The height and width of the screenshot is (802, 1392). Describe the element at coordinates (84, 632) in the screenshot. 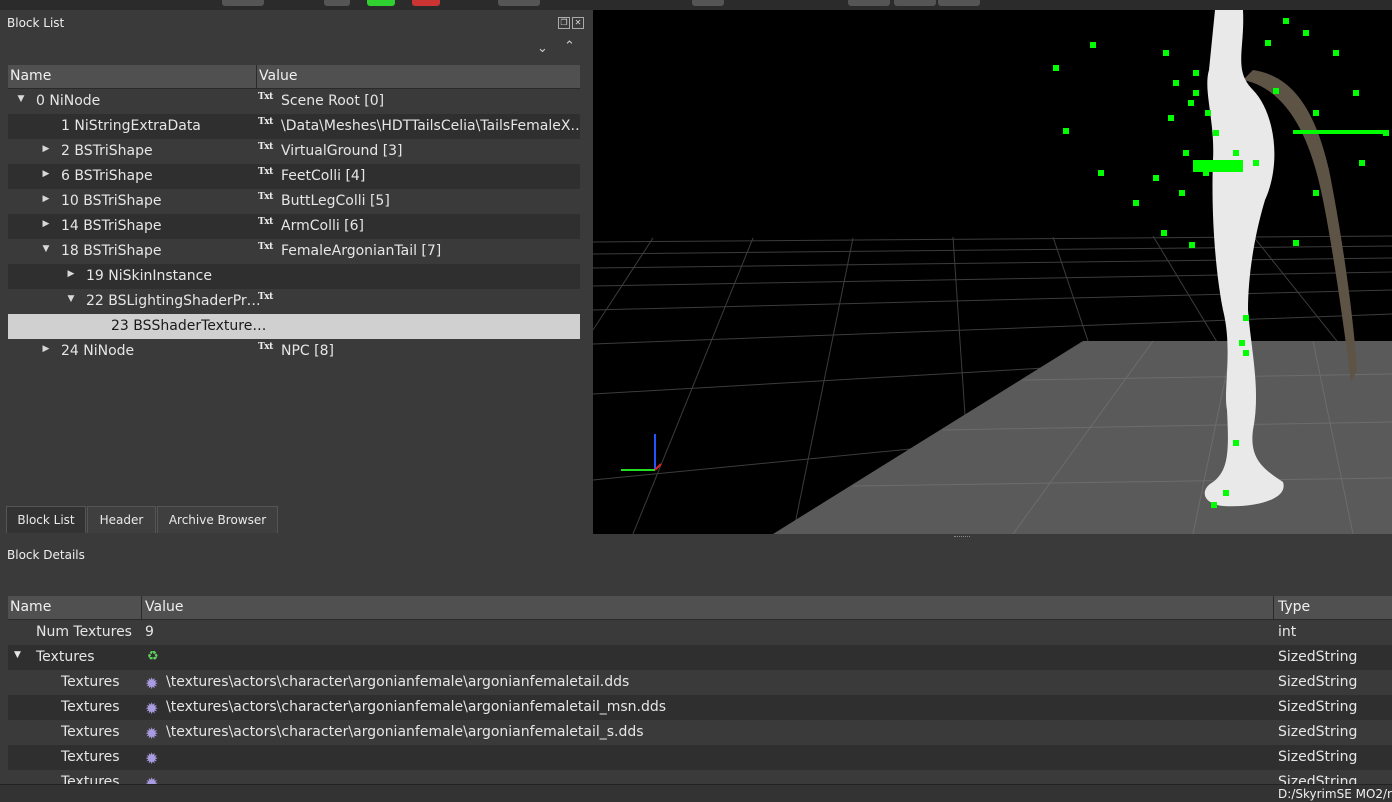

I see `details-name: Num Textures` at that location.